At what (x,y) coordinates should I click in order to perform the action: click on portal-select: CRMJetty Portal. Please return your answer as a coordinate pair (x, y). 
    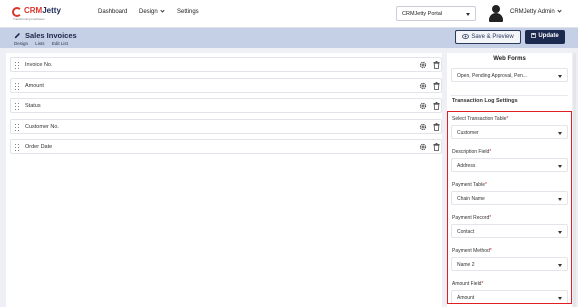
    Looking at the image, I should click on (436, 13).